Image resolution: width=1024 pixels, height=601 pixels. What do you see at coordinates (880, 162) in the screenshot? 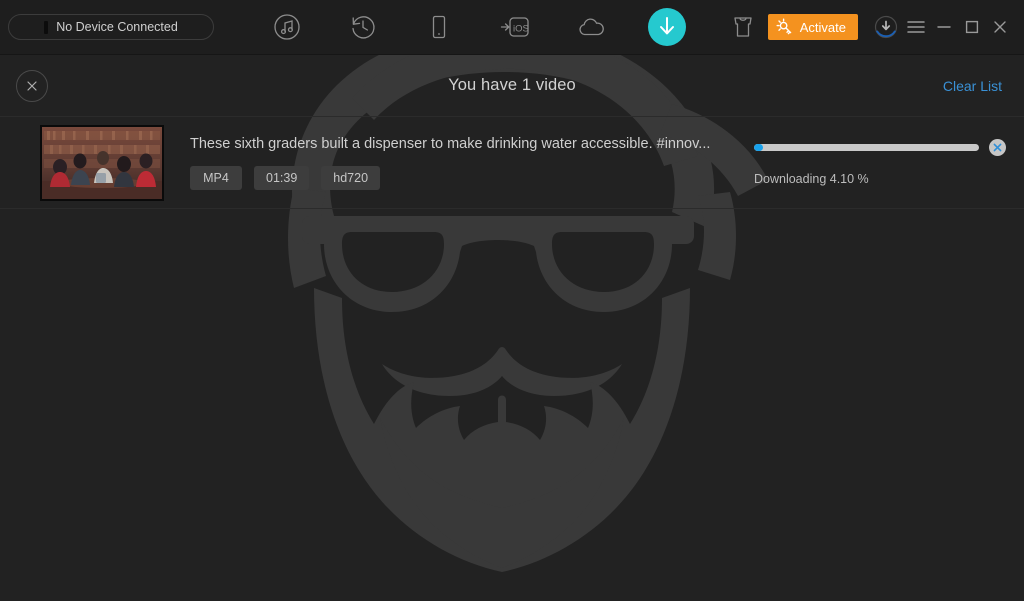
I see `download-progress-area: Downloading 4.10 %` at bounding box center [880, 162].